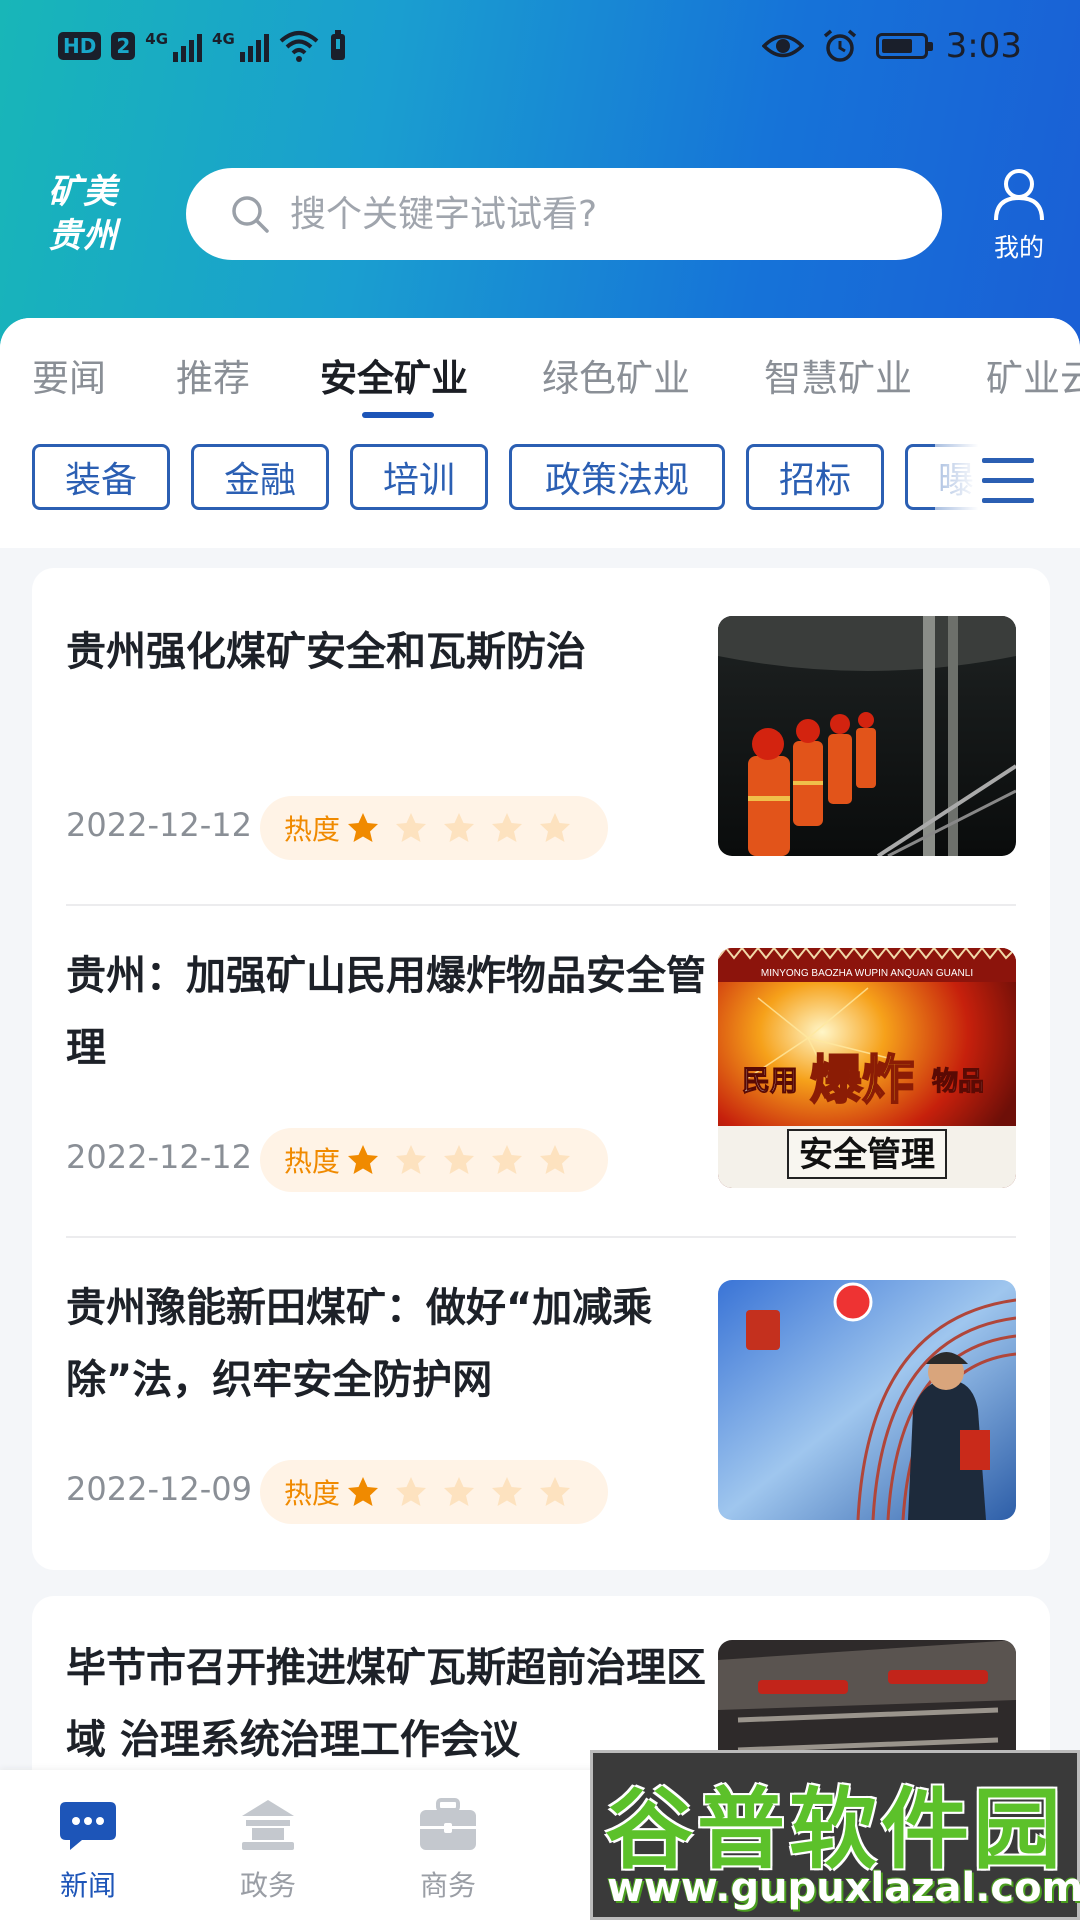  I want to click on poster-text-left: 民用, so click(770, 1080).